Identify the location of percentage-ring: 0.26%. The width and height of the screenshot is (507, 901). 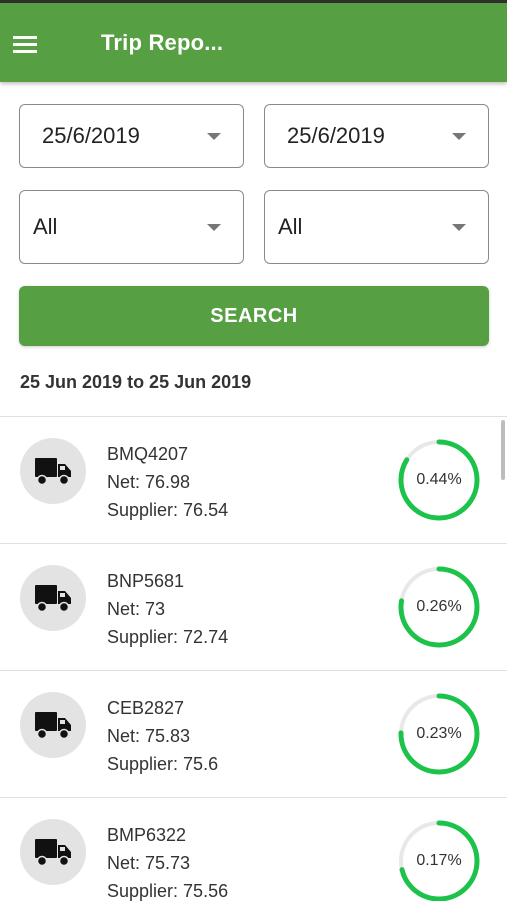
(439, 607).